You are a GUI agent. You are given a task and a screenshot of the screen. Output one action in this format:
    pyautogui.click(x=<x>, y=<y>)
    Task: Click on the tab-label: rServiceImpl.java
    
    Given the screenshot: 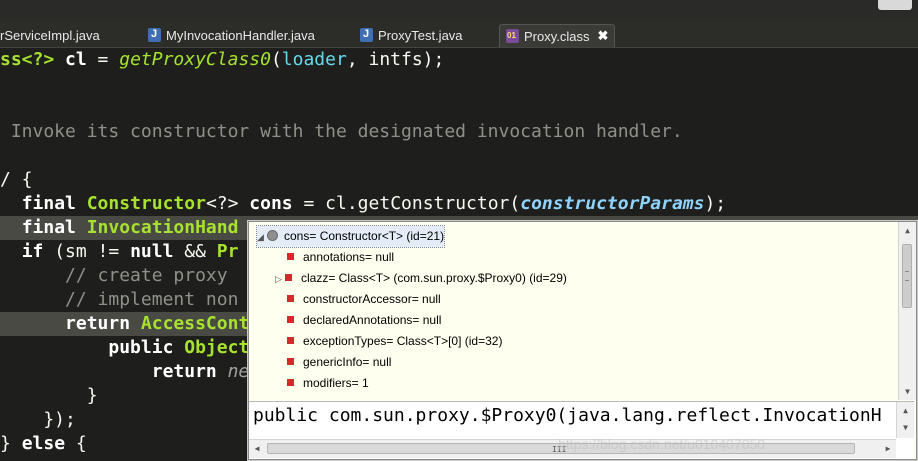 What is the action you would take?
    pyautogui.click(x=50, y=35)
    